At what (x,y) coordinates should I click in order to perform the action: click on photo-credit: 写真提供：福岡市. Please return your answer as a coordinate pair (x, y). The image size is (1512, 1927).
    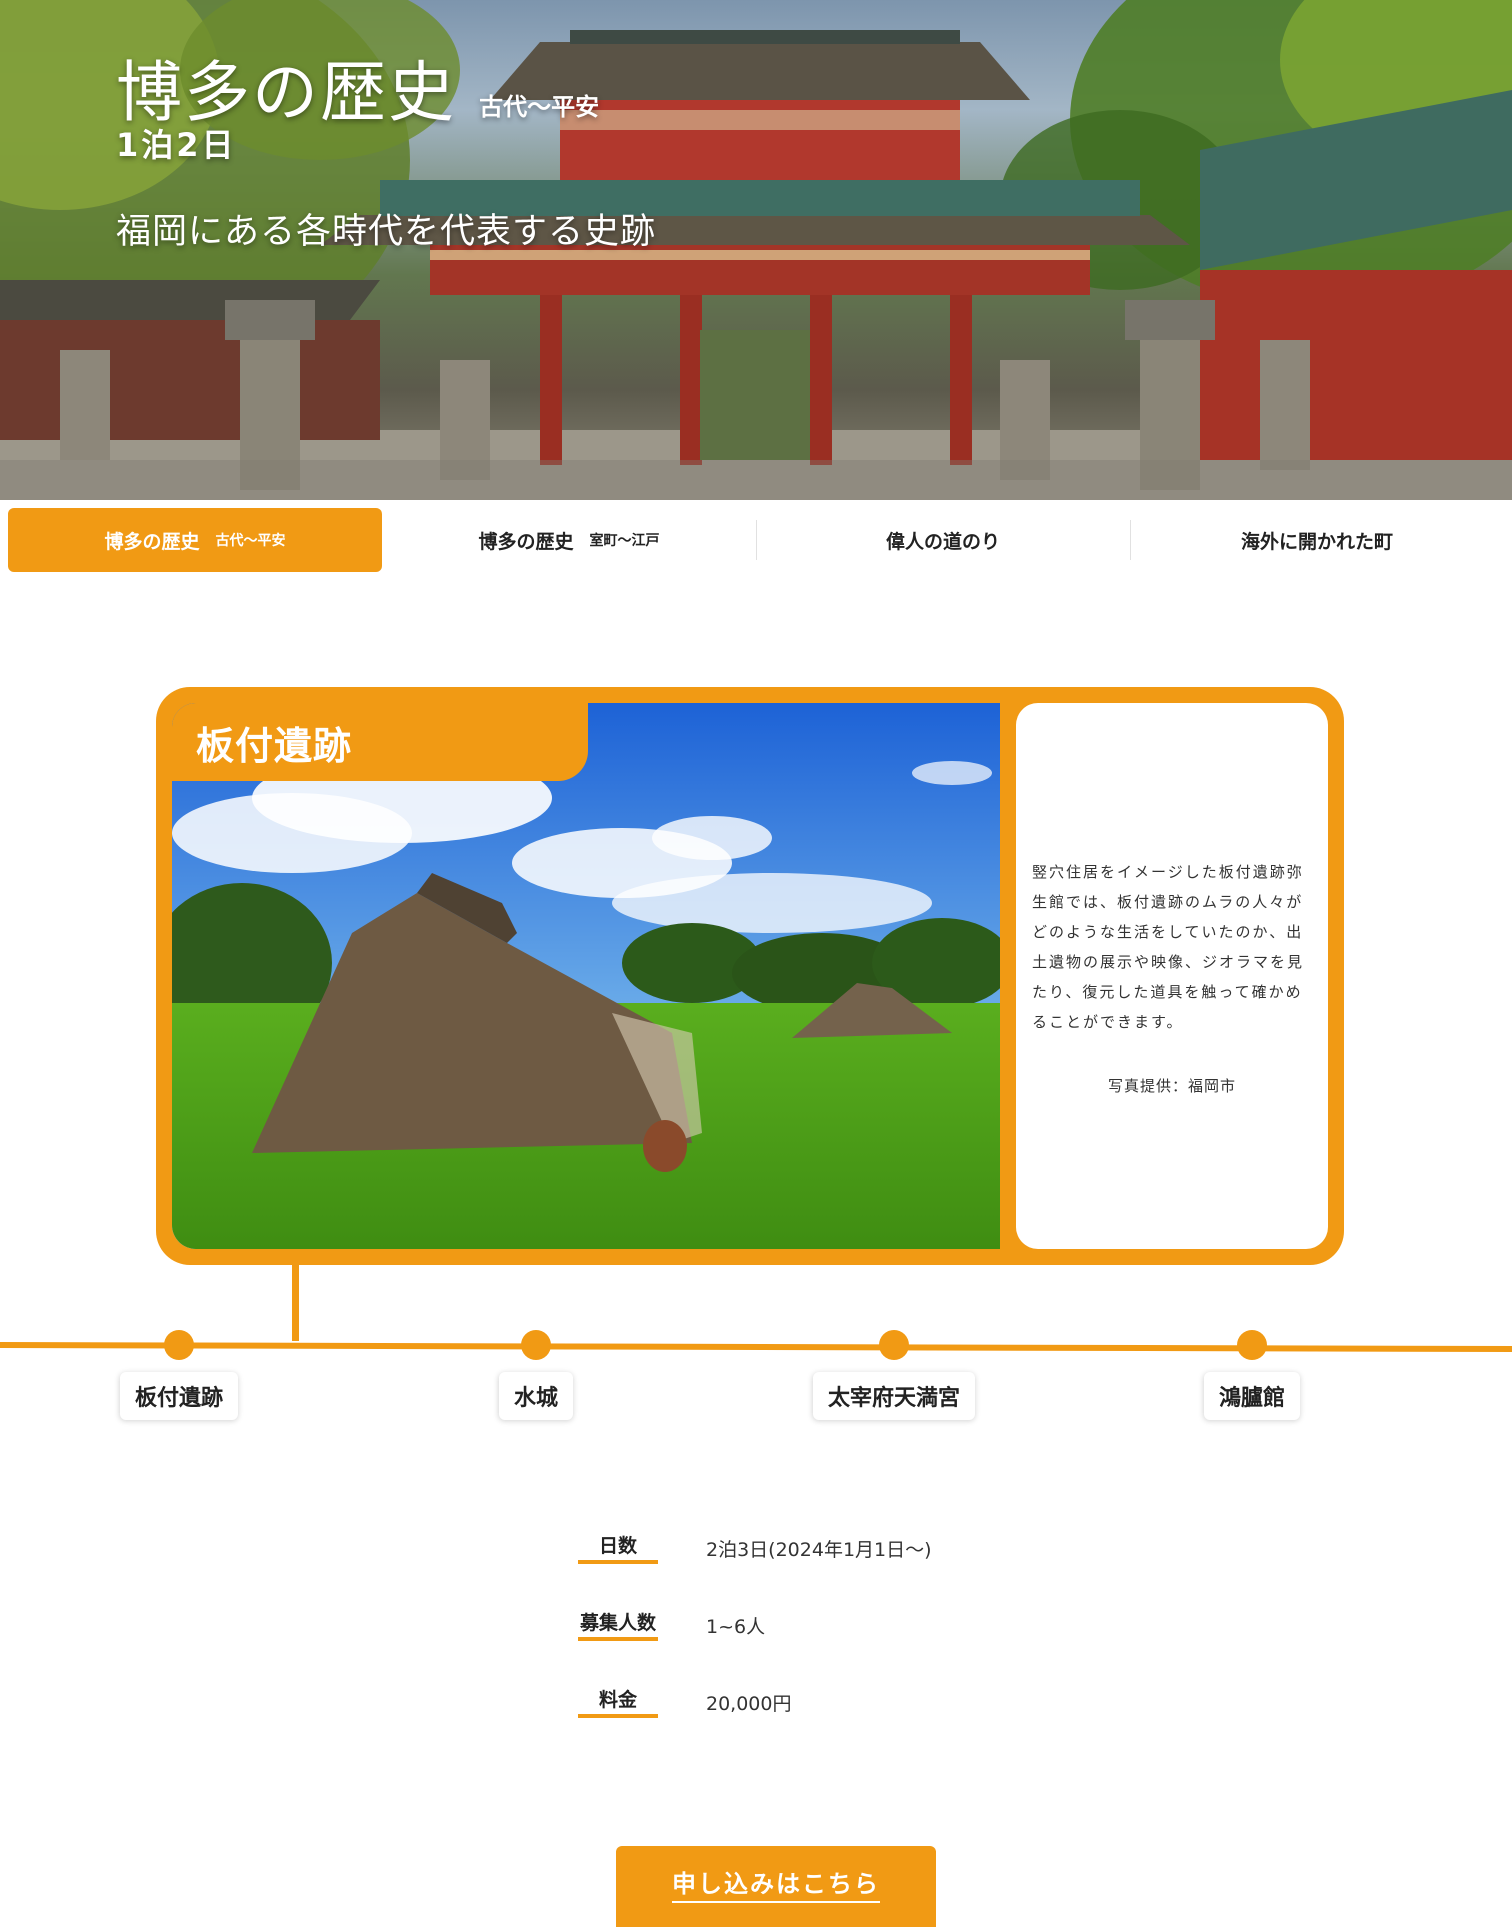
    Looking at the image, I should click on (1171, 1085).